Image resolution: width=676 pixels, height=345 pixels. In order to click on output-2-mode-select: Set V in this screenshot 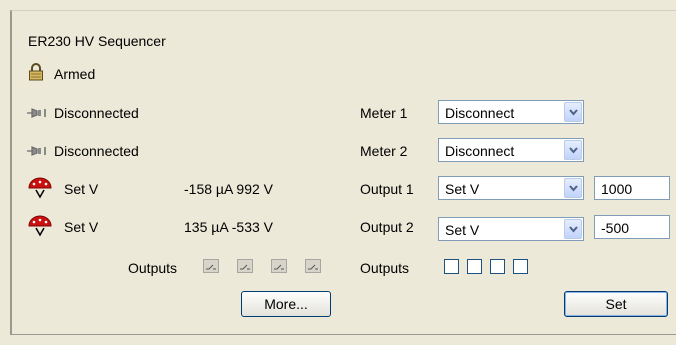, I will do `click(511, 229)`.